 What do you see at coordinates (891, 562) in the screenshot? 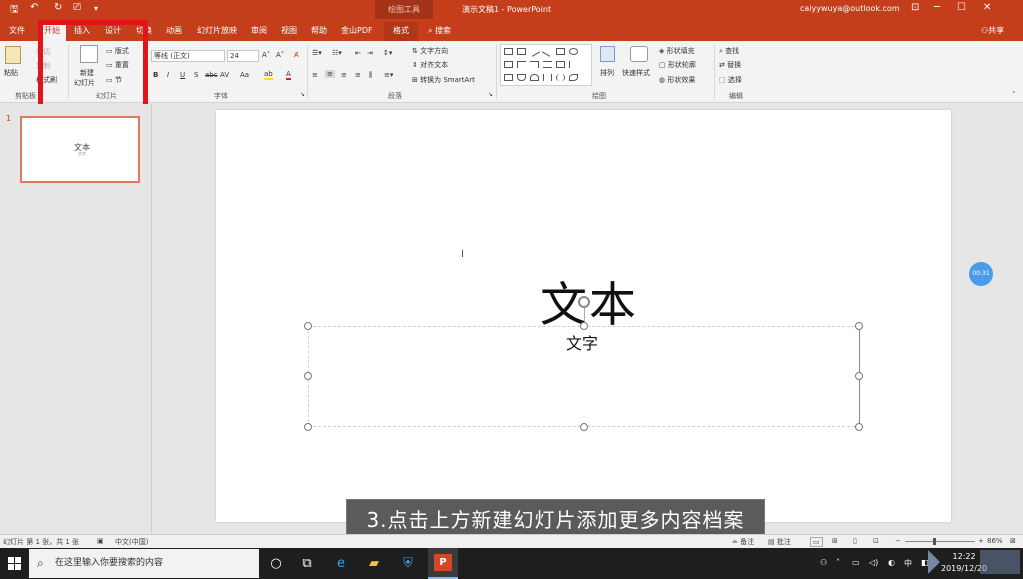
I see `app-tray-icon: ◐` at bounding box center [891, 562].